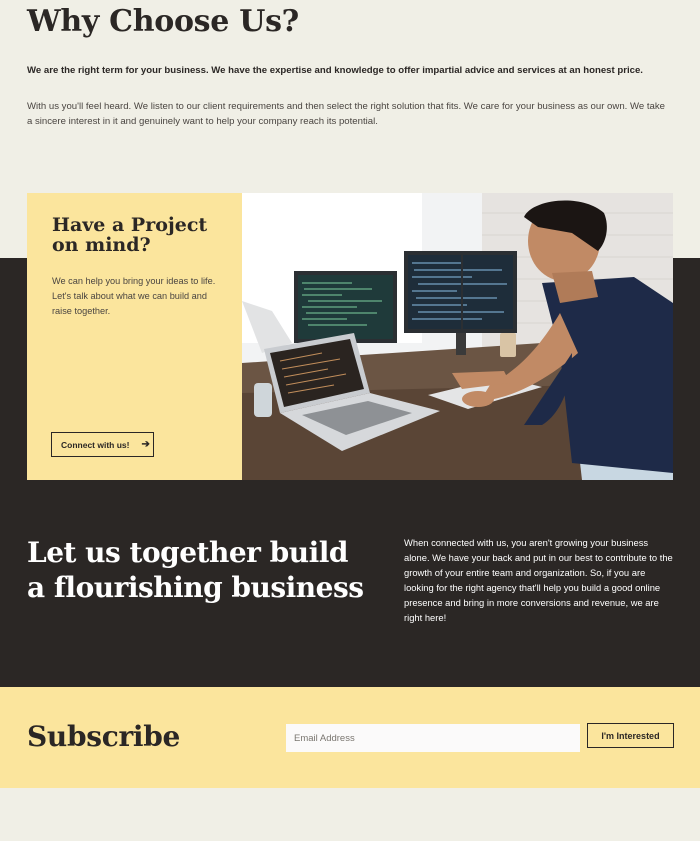  I want to click on email-input, so click(433, 738).